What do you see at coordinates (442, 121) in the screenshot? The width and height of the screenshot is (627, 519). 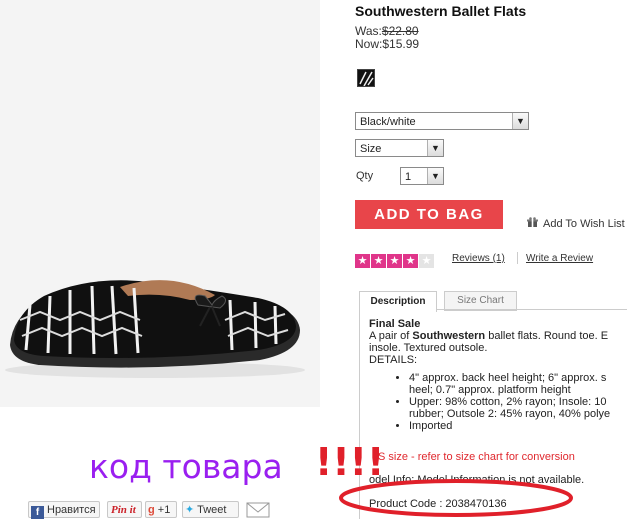 I see `color-select: Black/white ▼` at bounding box center [442, 121].